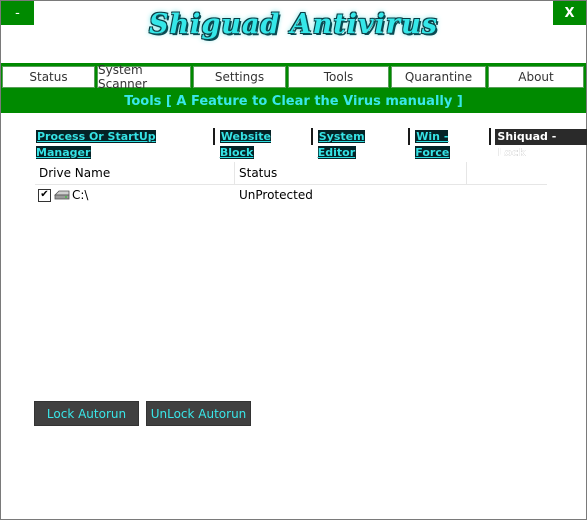  What do you see at coordinates (80, 195) in the screenshot?
I see `drive-name: C:\` at bounding box center [80, 195].